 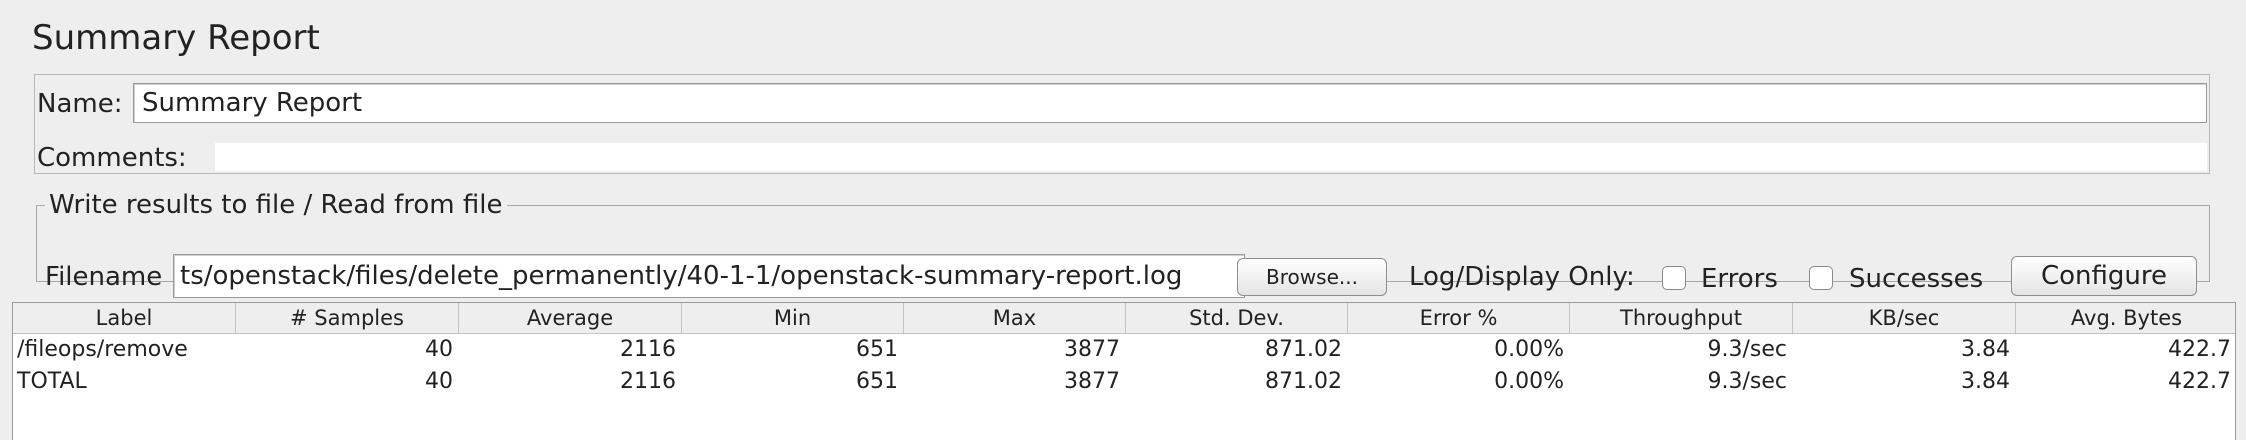 I want to click on column-header: Label, so click(x=124, y=318).